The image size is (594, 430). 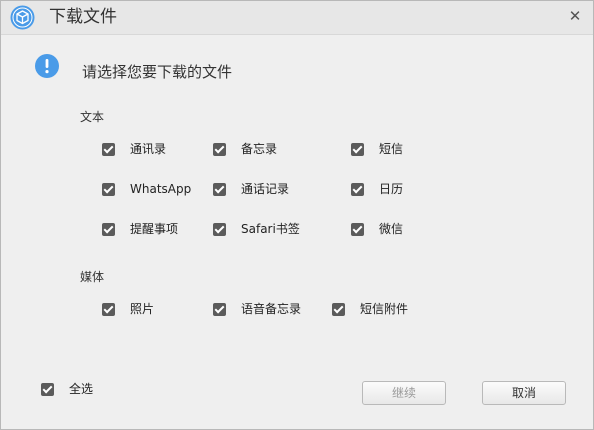 I want to click on prompt-text: 请选择您要下载的文件, so click(x=157, y=72).